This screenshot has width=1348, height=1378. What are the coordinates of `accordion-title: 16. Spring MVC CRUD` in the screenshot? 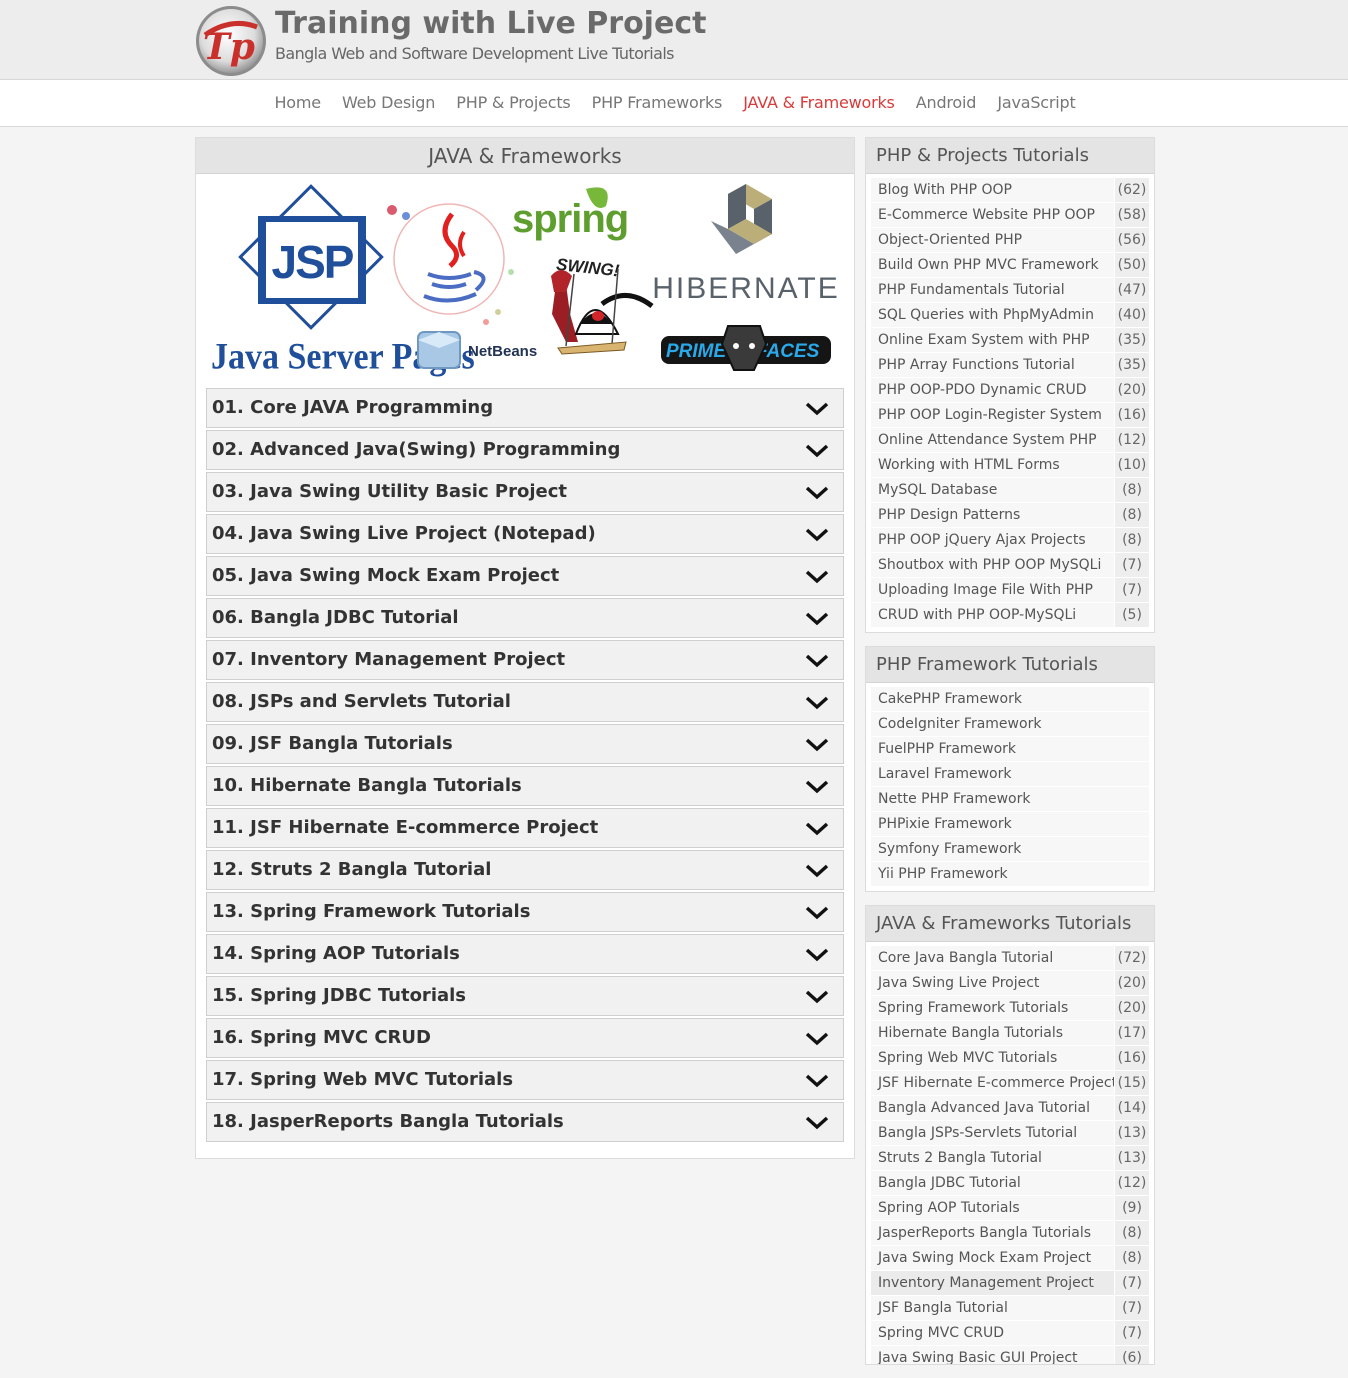 It's located at (321, 1038).